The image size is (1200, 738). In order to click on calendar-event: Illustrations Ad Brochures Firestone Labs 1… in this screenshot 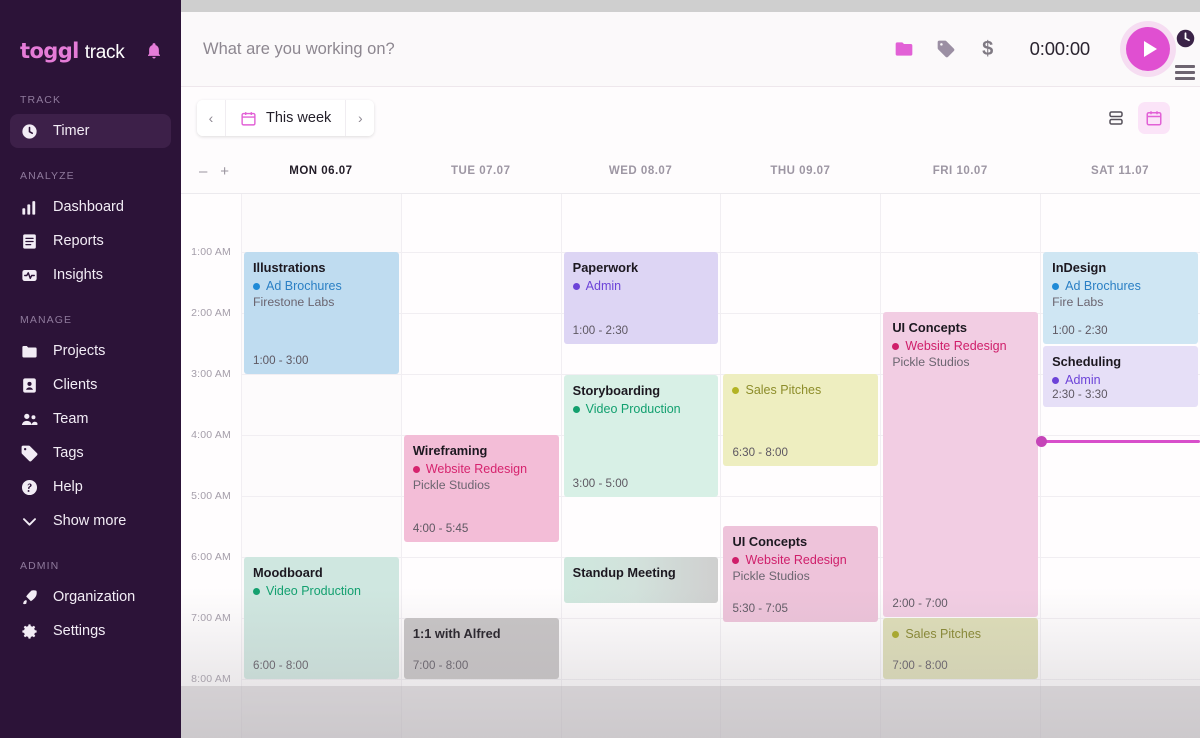, I will do `click(321, 313)`.